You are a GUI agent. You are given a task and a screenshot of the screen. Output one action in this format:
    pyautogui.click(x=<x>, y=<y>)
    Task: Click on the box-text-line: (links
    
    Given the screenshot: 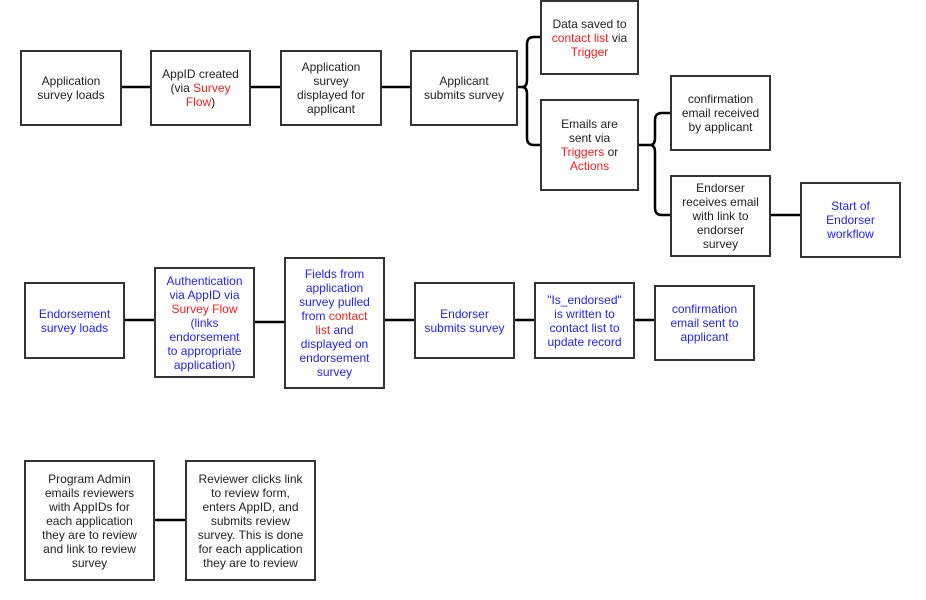 What is the action you would take?
    pyautogui.click(x=204, y=323)
    